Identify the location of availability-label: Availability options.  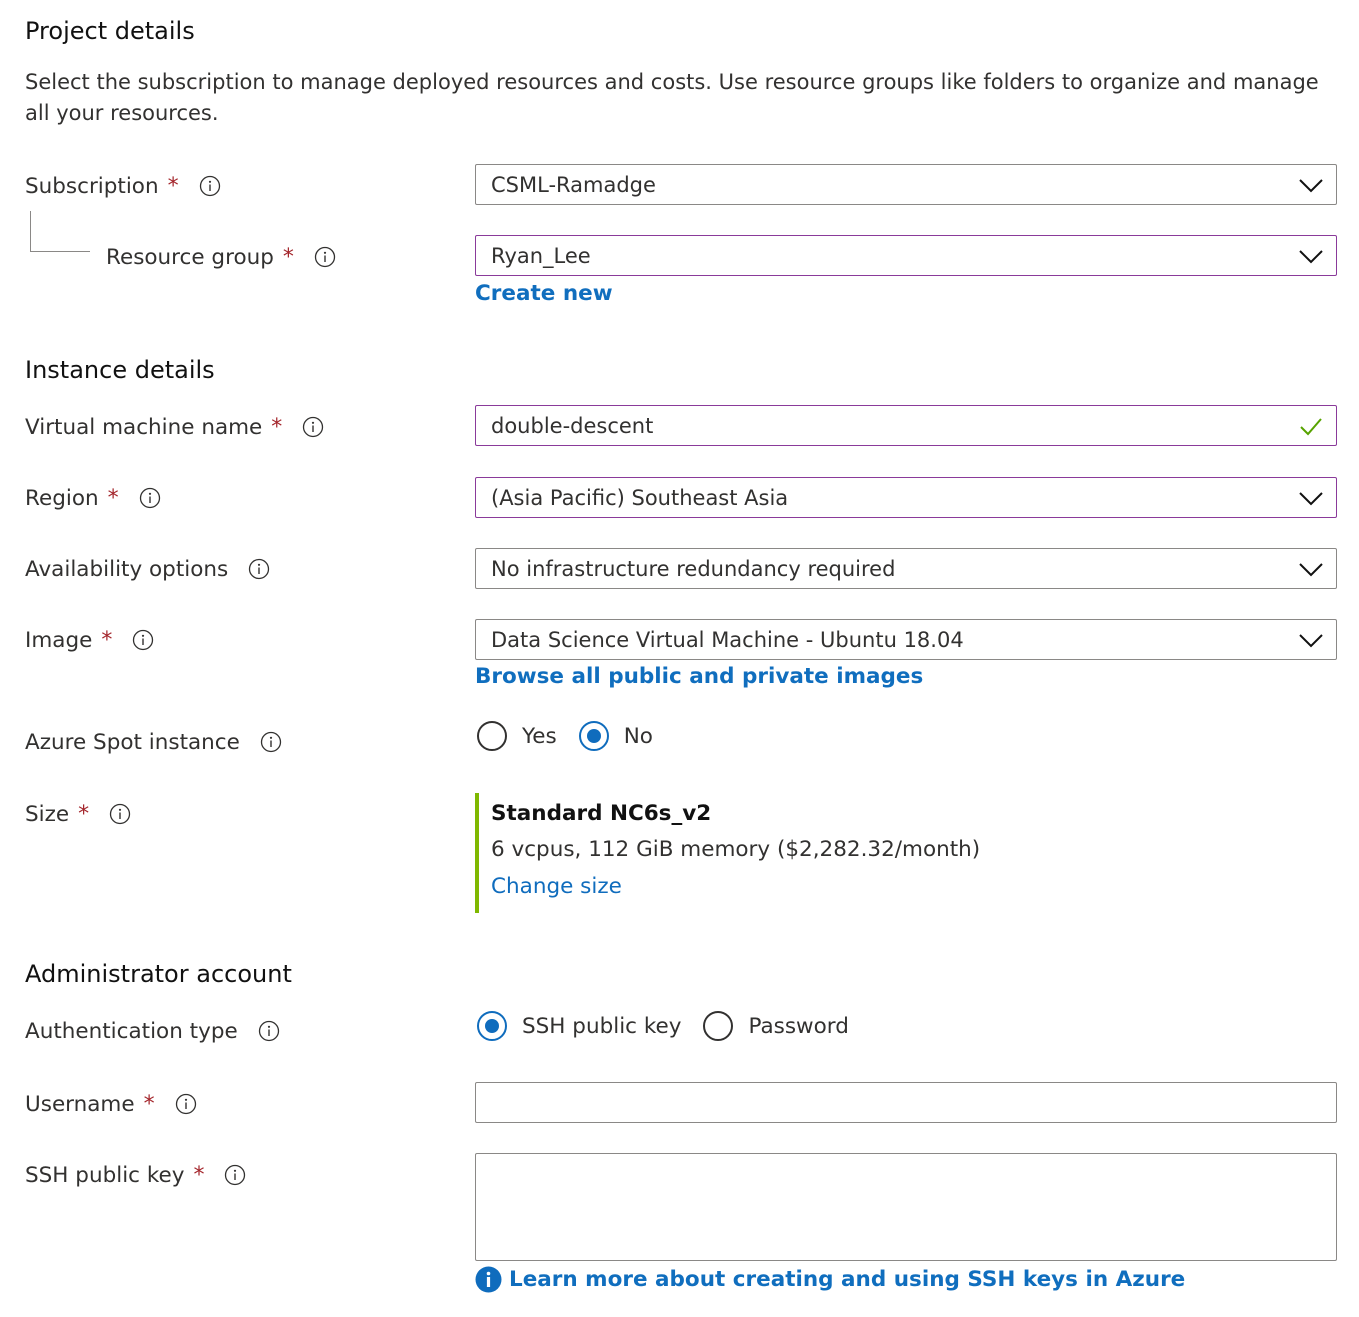
(127, 569).